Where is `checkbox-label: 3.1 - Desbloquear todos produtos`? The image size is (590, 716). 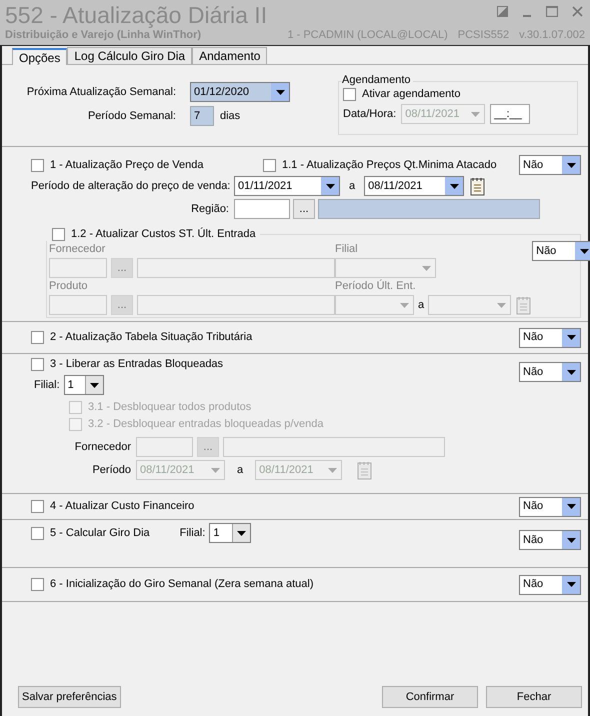
checkbox-label: 3.1 - Desbloquear todos produtos is located at coordinates (170, 407).